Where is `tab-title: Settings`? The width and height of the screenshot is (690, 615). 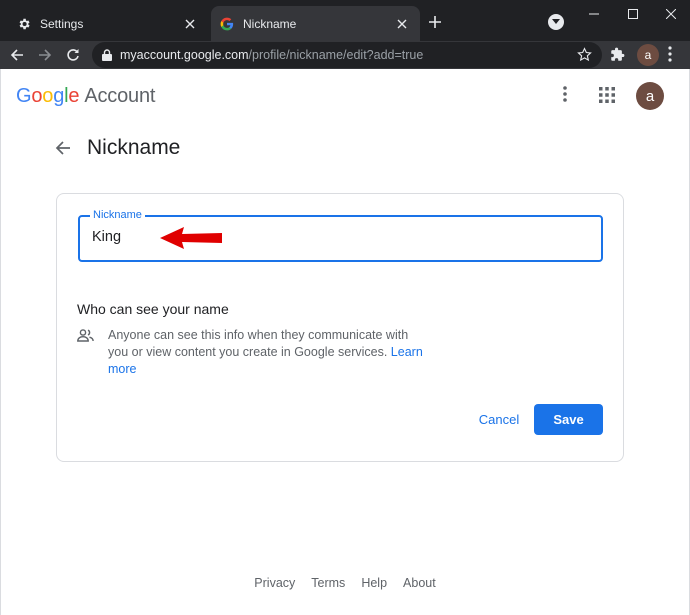 tab-title: Settings is located at coordinates (62, 23).